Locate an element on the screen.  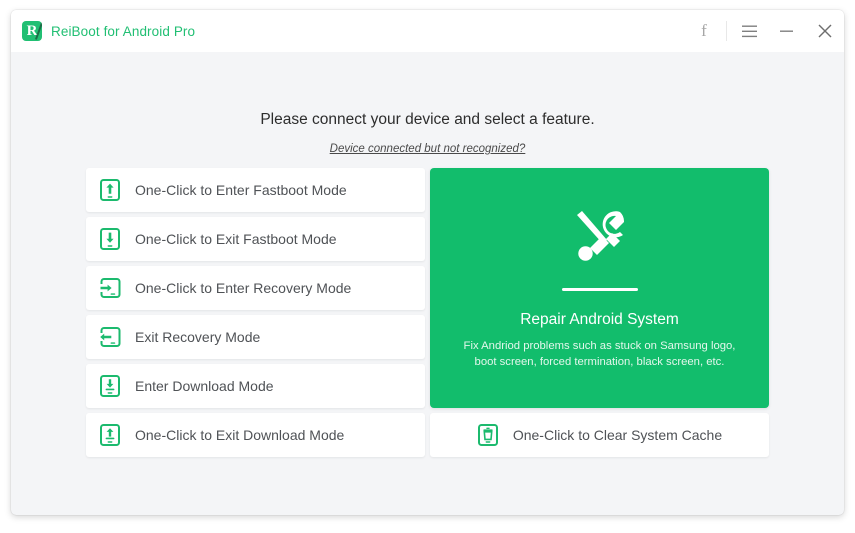
device-not-recognized-link-wrap: Device connected but not recognized? is located at coordinates (427, 148).